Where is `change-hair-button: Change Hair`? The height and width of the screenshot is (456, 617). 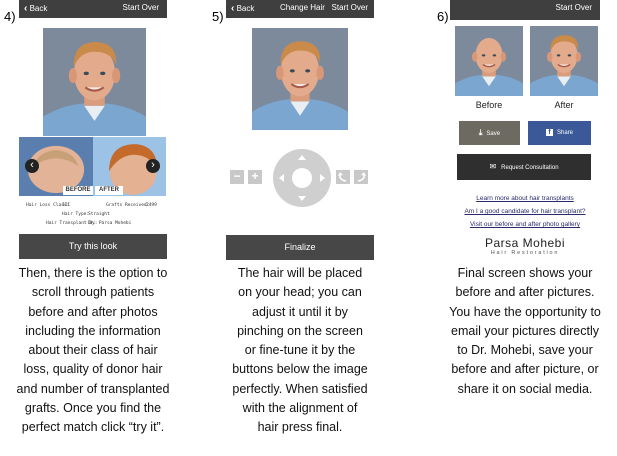
change-hair-button: Change Hair is located at coordinates (302, 7).